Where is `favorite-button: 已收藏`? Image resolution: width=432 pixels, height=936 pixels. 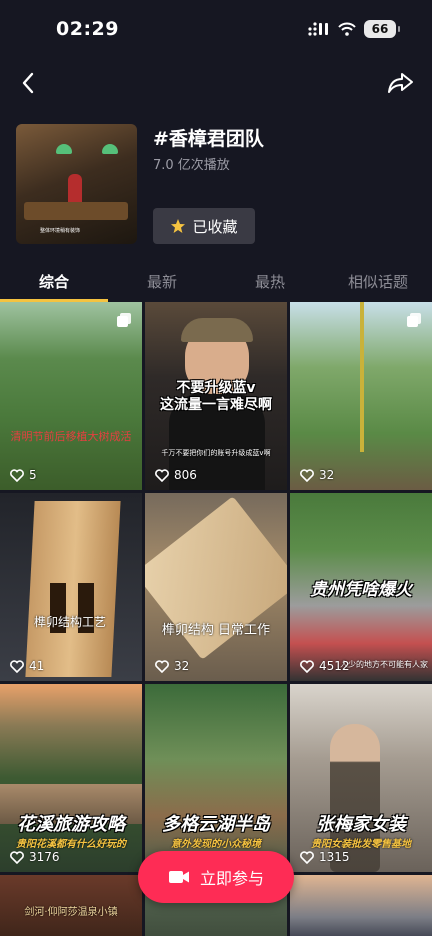 favorite-button: 已收藏 is located at coordinates (204, 226).